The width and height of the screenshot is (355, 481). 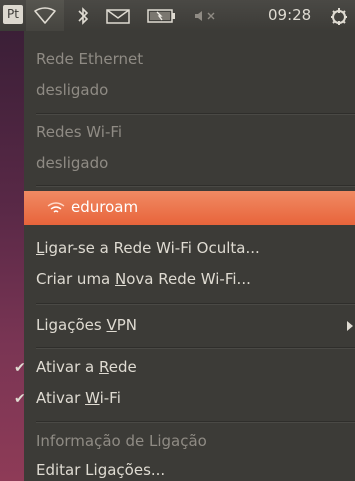 I want to click on connection-information: Informação de Ligação, so click(x=121, y=441).